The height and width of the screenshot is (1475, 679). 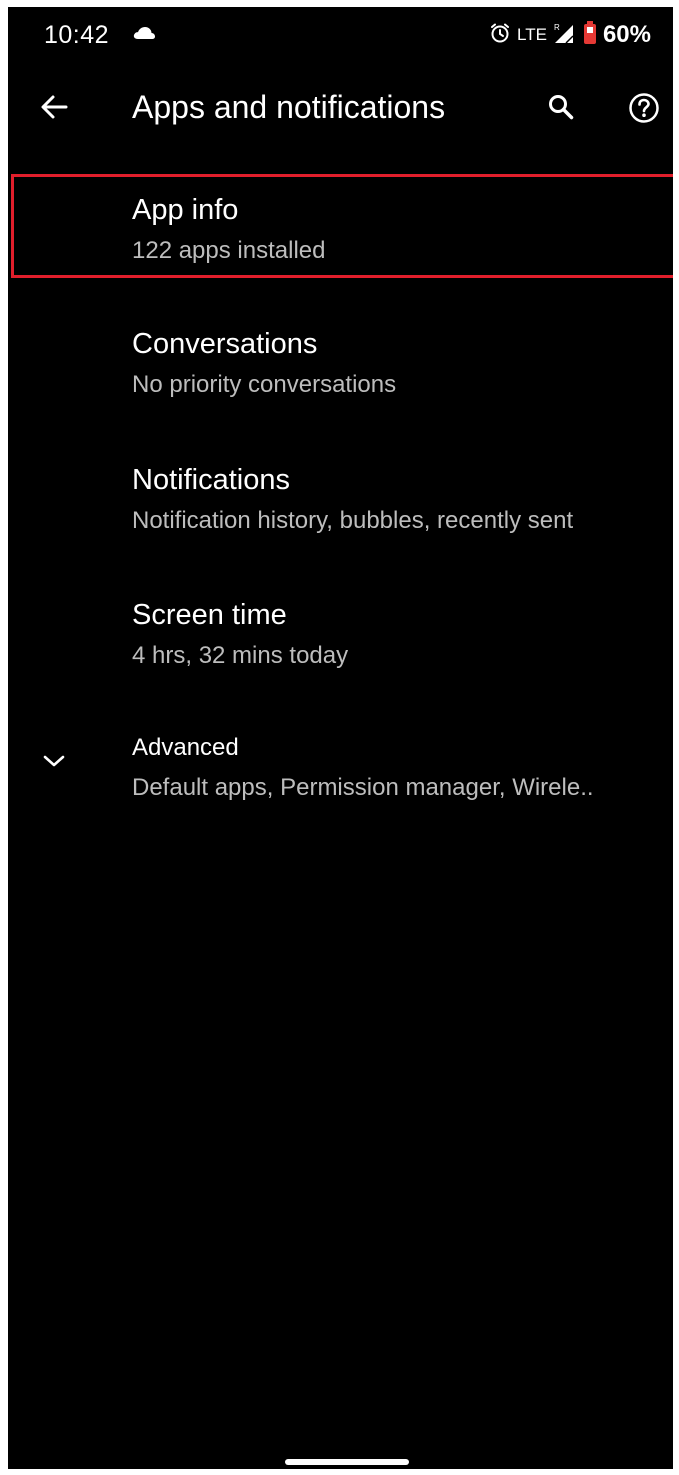 I want to click on search-button, so click(x=561, y=107).